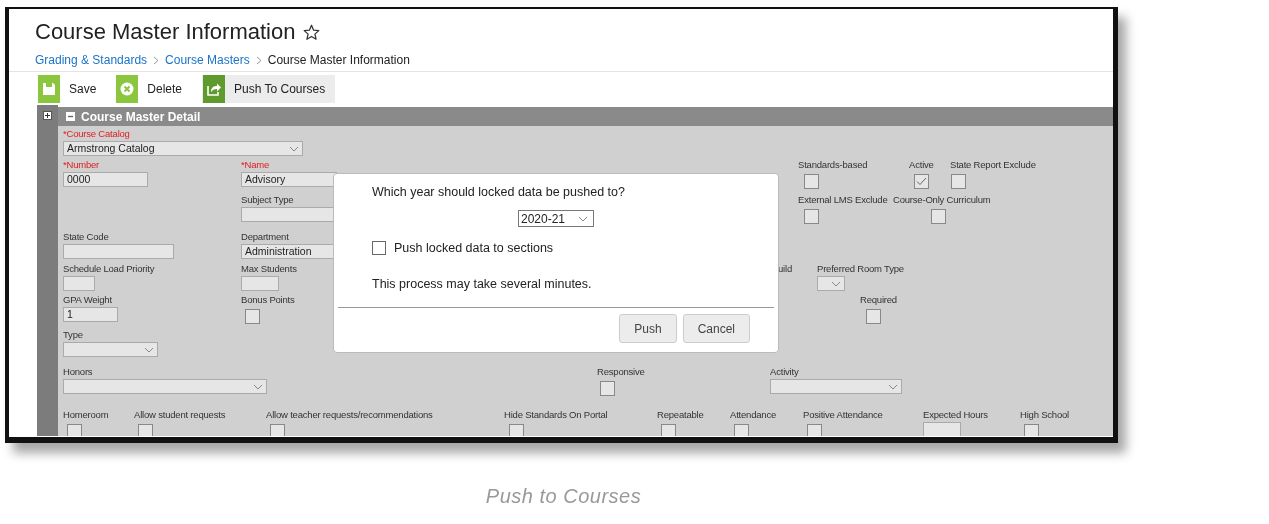  Describe the element at coordinates (556, 414) in the screenshot. I see `field-label: Hide Standards On Portal` at that location.